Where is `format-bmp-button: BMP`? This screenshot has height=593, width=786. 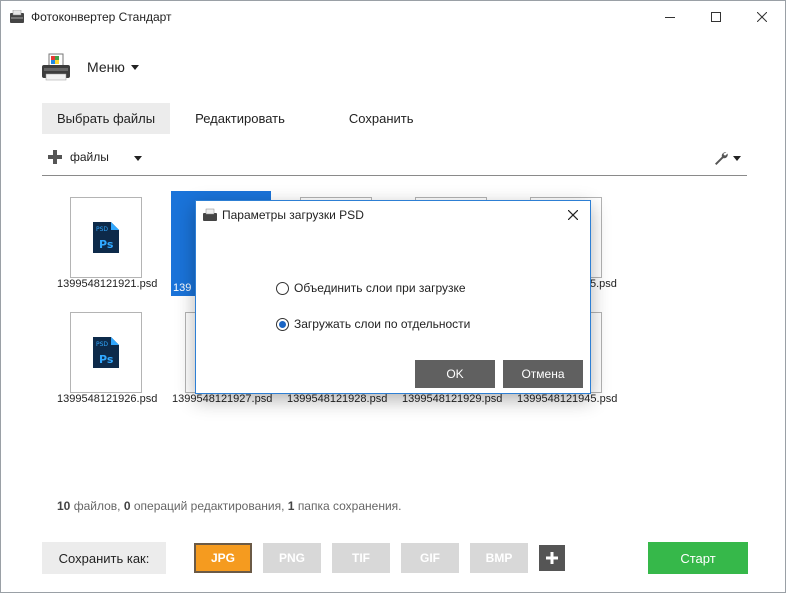
format-bmp-button: BMP is located at coordinates (499, 558).